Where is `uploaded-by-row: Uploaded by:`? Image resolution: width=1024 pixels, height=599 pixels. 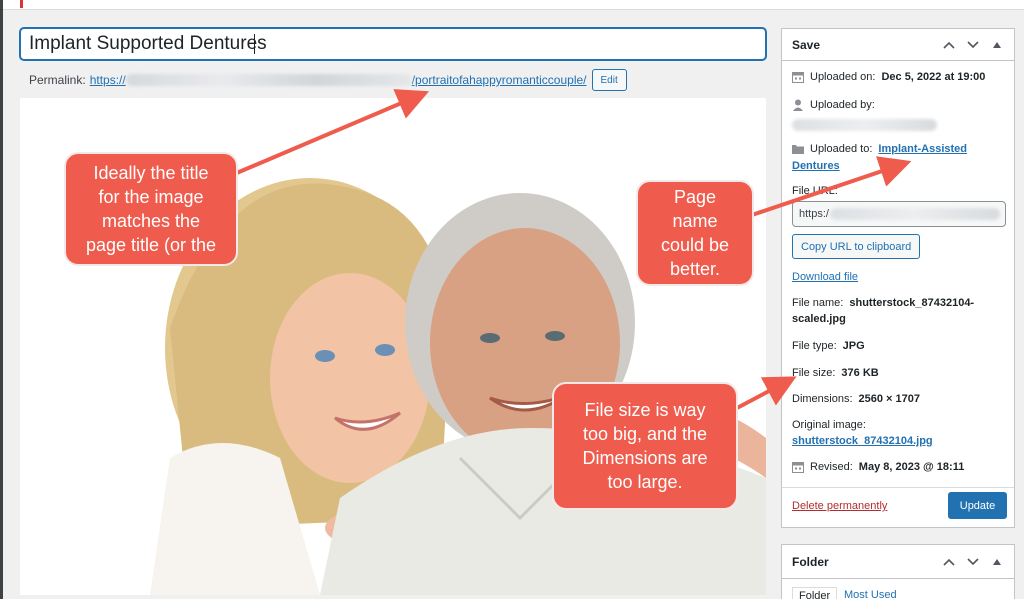 uploaded-by-row: Uploaded by: is located at coordinates (833, 105).